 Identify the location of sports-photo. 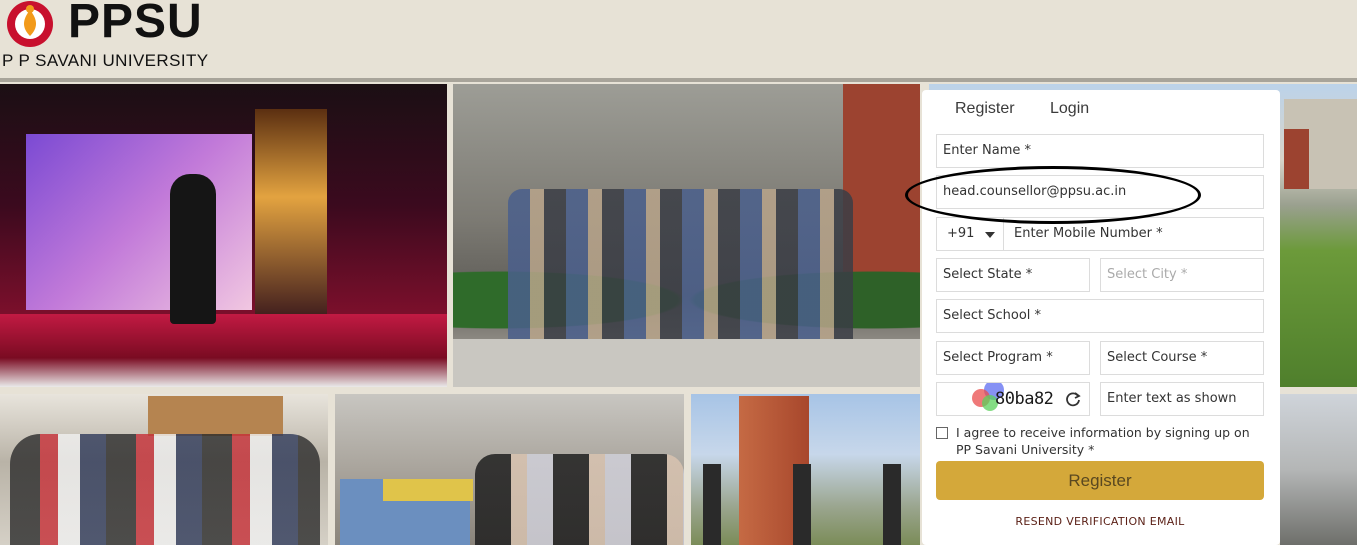
(805, 469).